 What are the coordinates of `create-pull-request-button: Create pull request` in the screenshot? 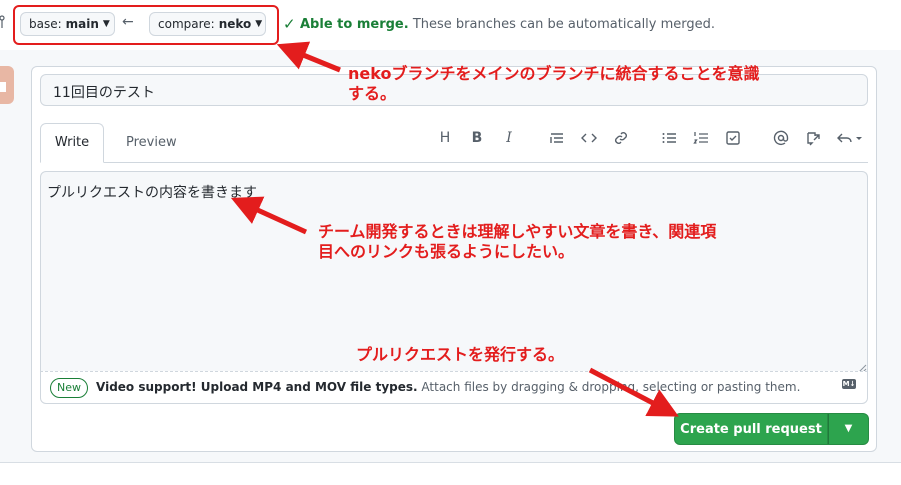 It's located at (751, 429).